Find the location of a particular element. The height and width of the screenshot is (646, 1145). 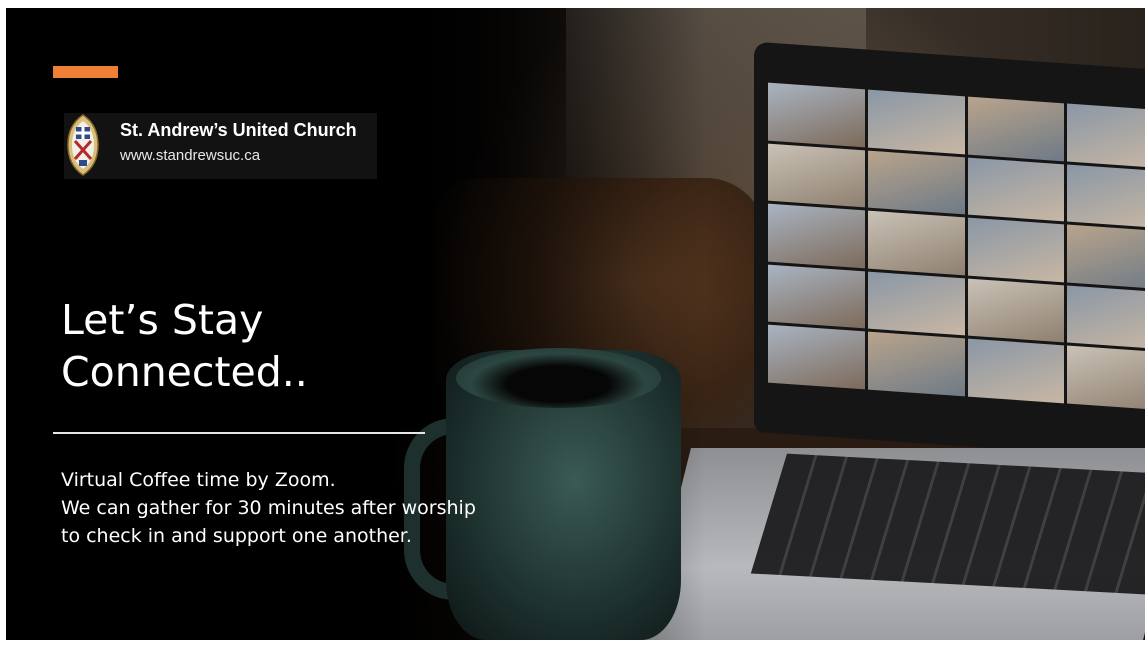

description-line-3: to check in and support one another. is located at coordinates (236, 536).